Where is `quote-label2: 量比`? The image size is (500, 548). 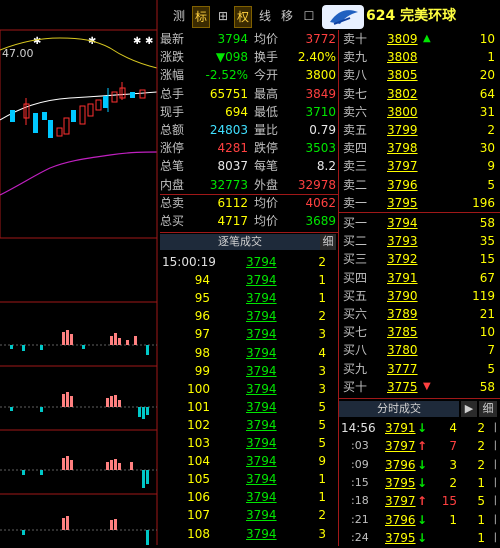 quote-label2: 量比 is located at coordinates (266, 130).